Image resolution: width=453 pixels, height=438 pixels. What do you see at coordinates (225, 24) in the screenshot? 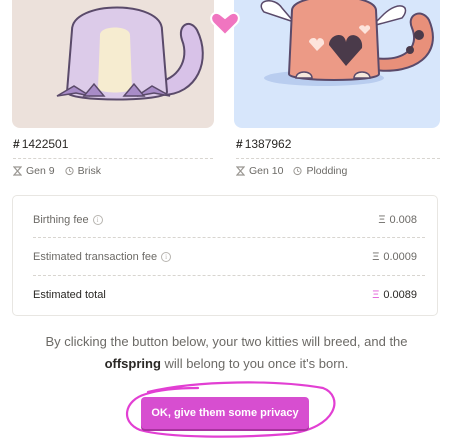
I see `heart-icon` at bounding box center [225, 24].